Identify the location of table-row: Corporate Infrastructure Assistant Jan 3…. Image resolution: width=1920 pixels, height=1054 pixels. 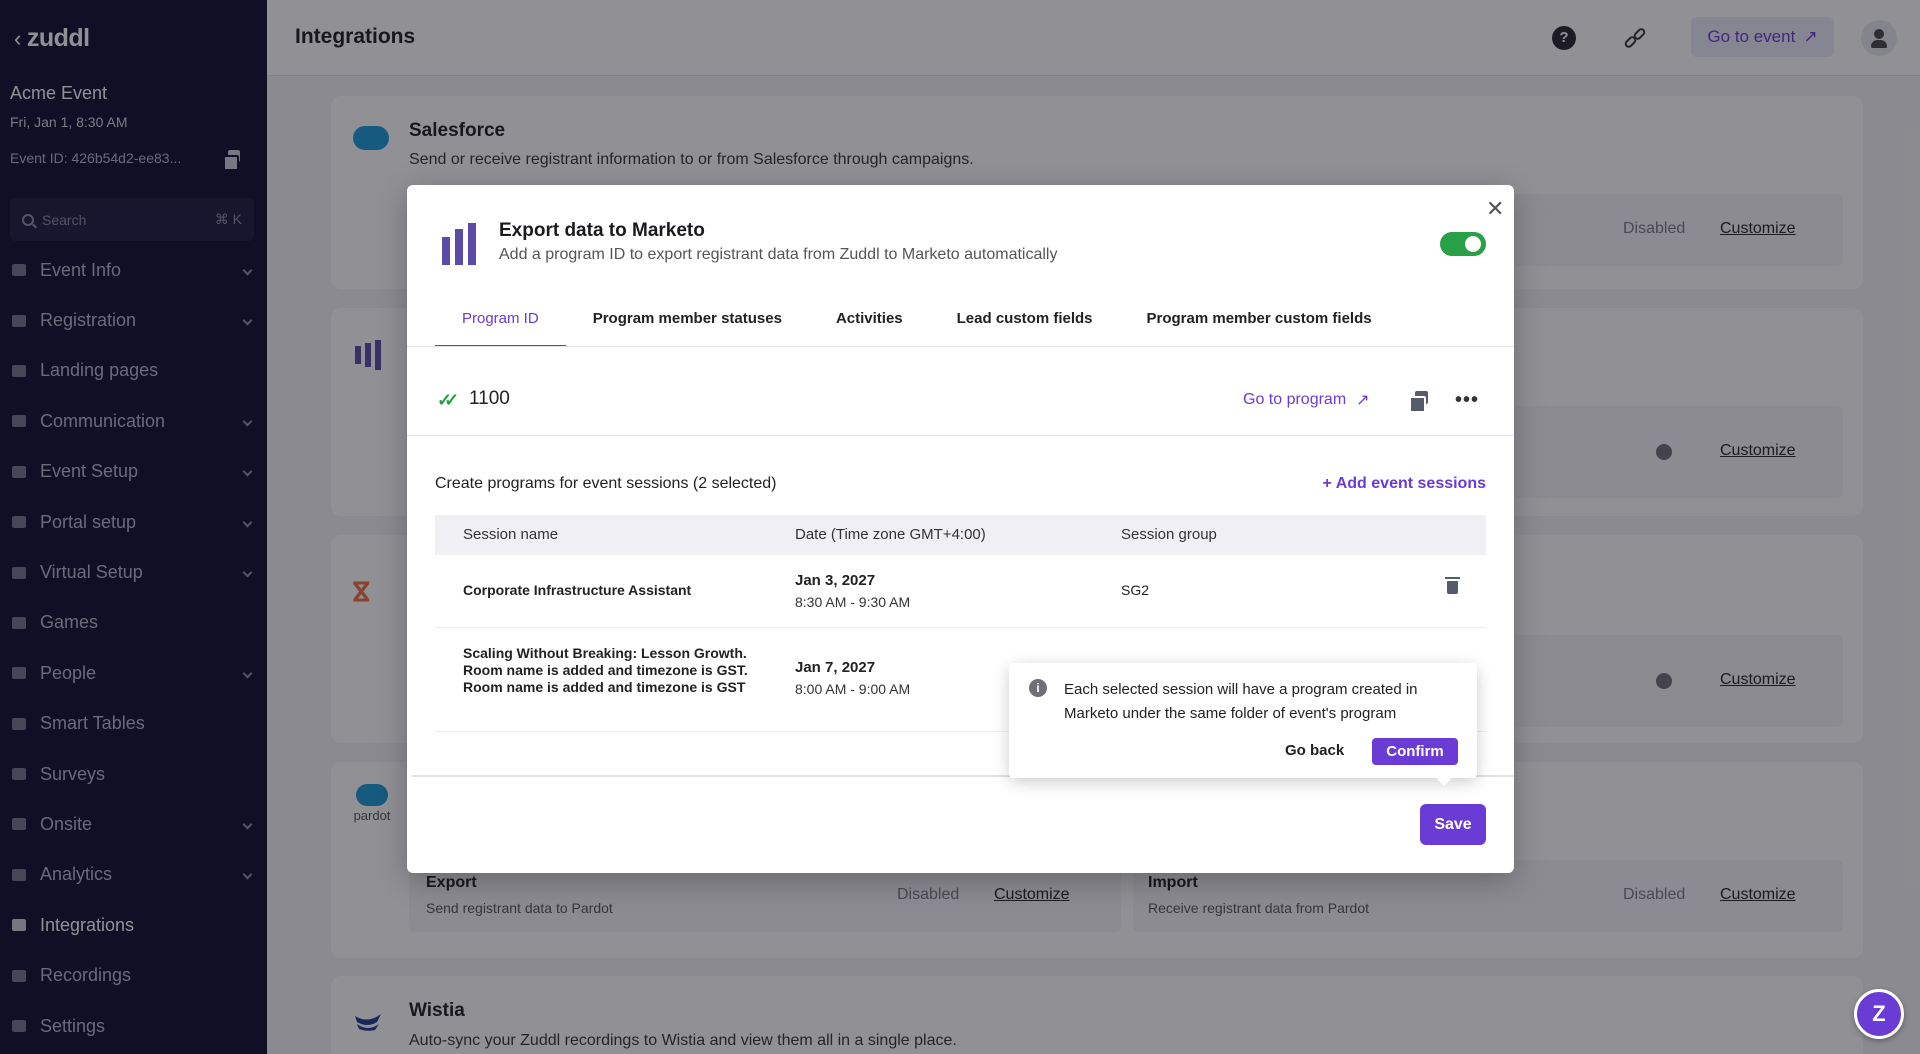
(960, 591).